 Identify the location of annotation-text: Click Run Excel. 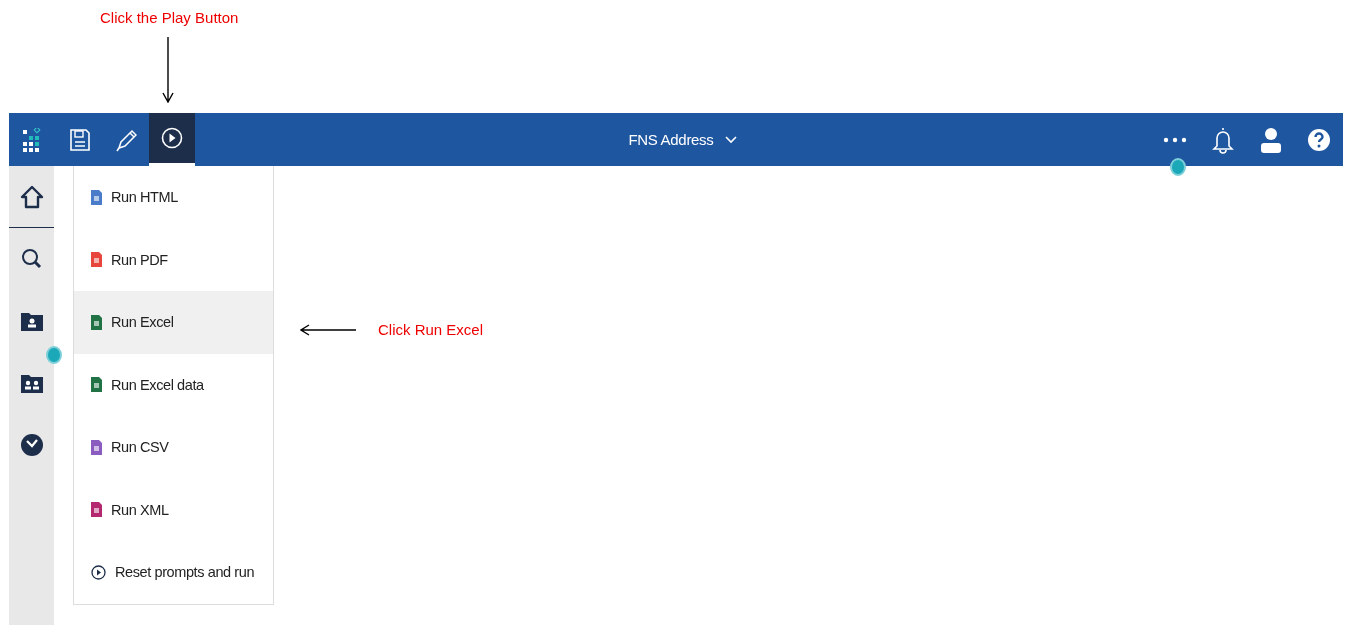
(431, 329).